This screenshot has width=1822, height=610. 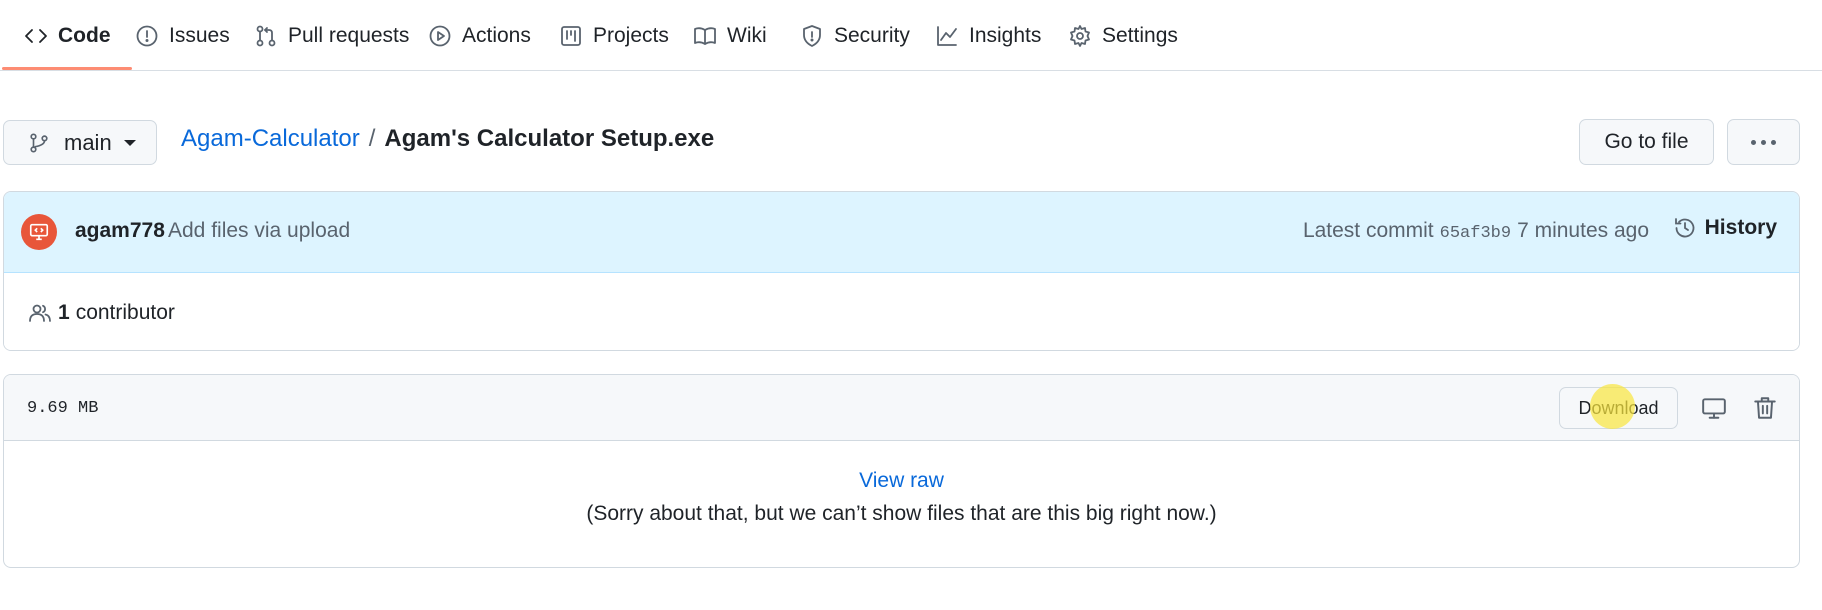 What do you see at coordinates (36, 35) in the screenshot?
I see `code-icon` at bounding box center [36, 35].